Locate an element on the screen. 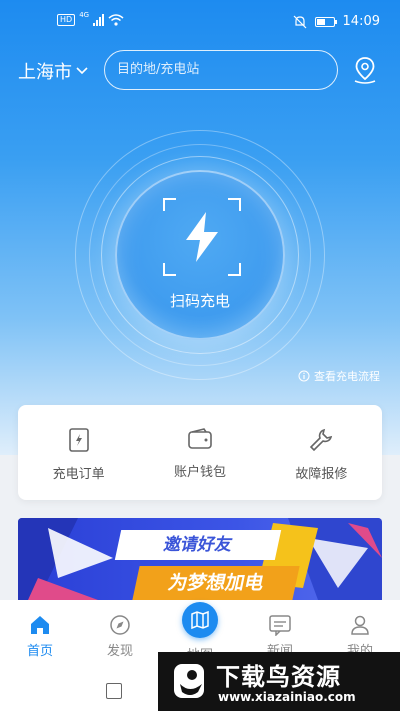 Image resolution: width=400 pixels, height=711 pixels. signal-icon is located at coordinates (99, 20).